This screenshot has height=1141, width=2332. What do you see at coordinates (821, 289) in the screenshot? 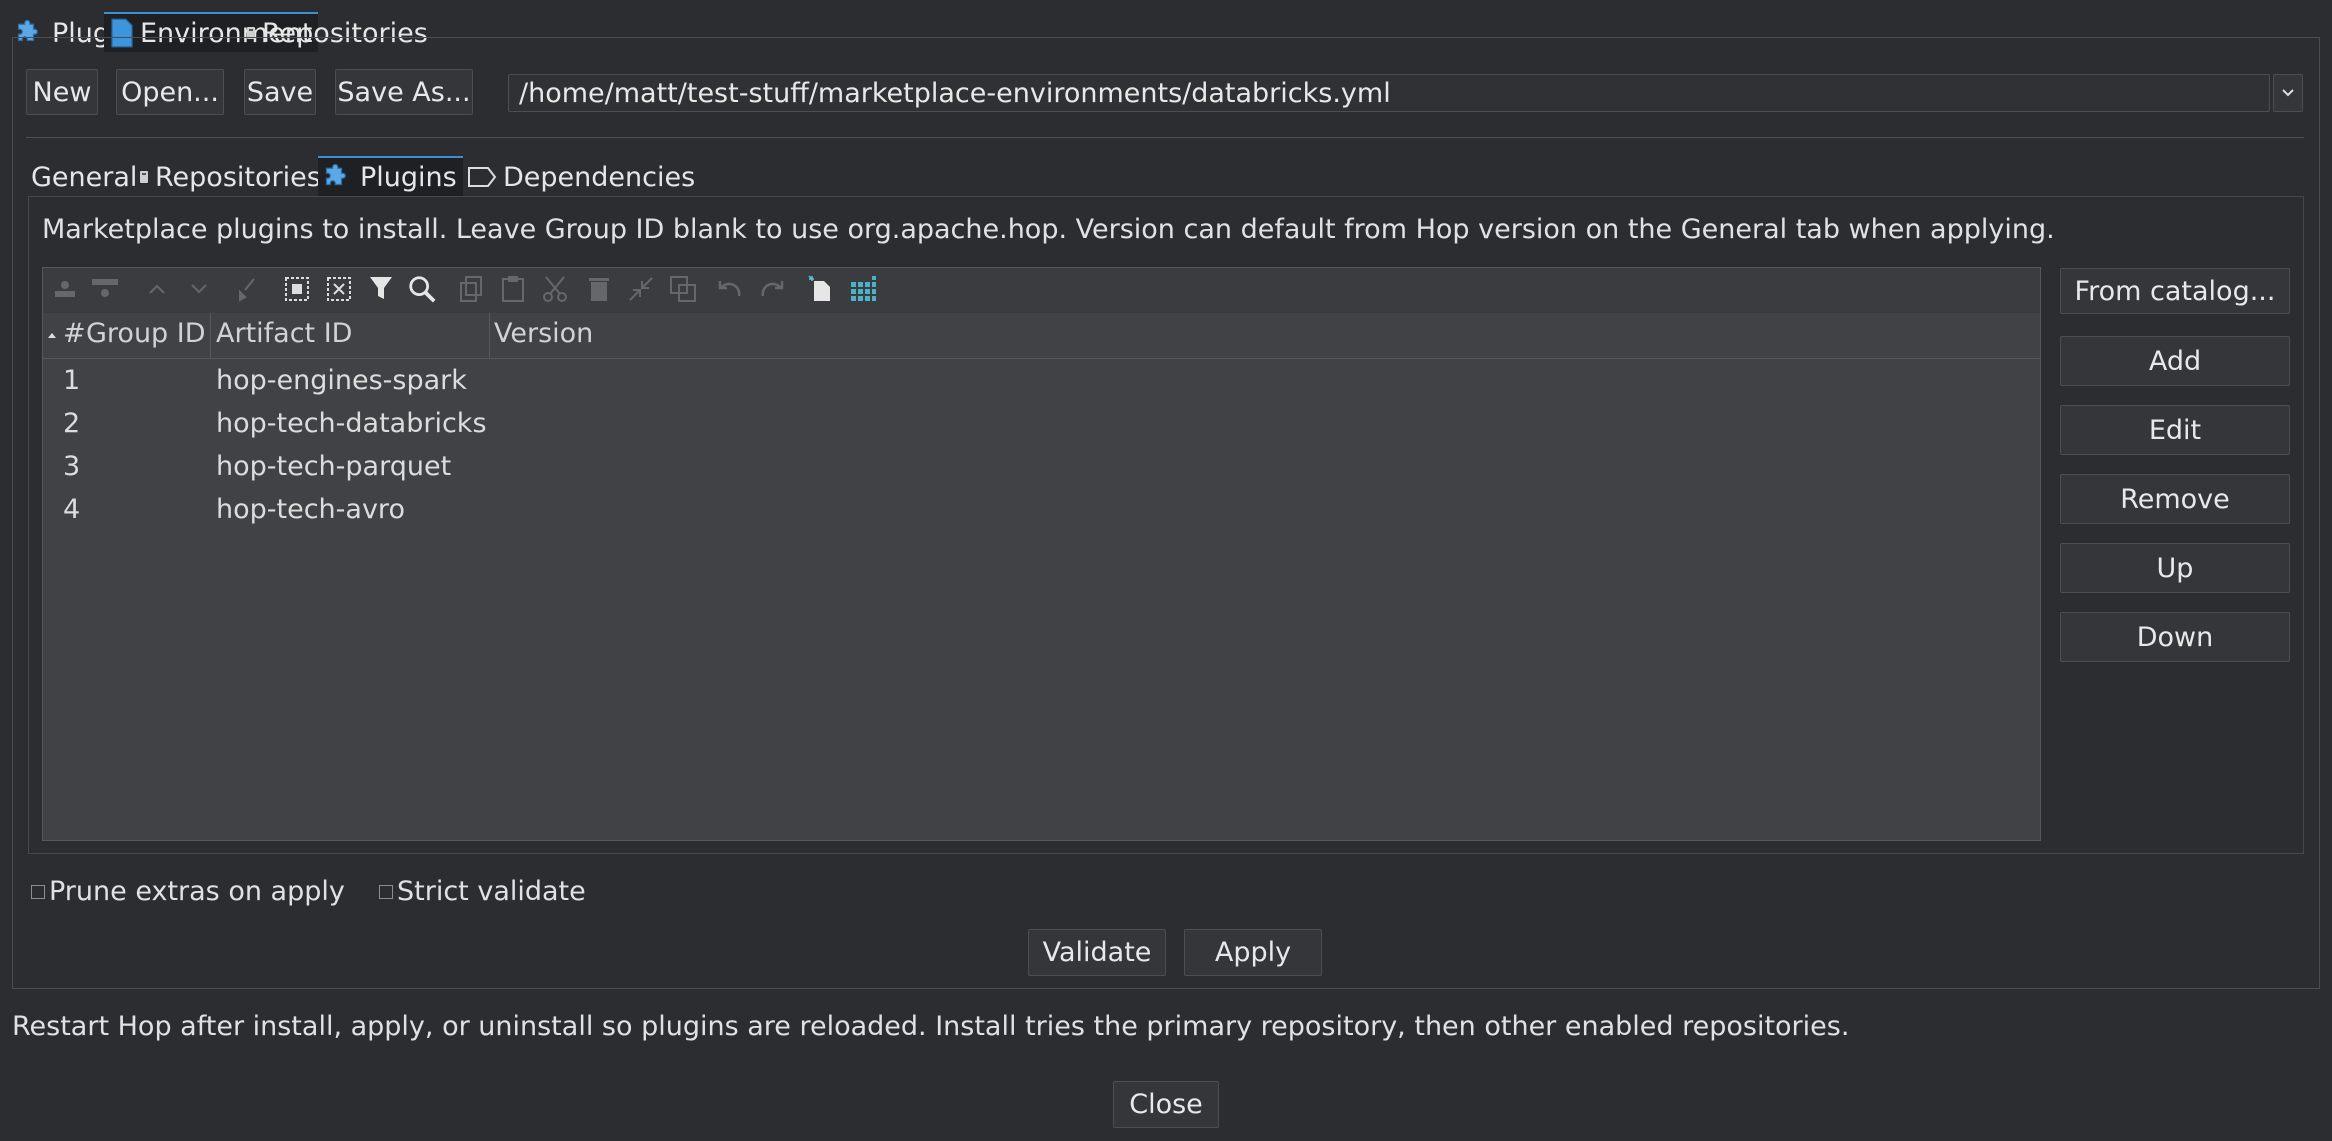
I see `new-file-icon` at bounding box center [821, 289].